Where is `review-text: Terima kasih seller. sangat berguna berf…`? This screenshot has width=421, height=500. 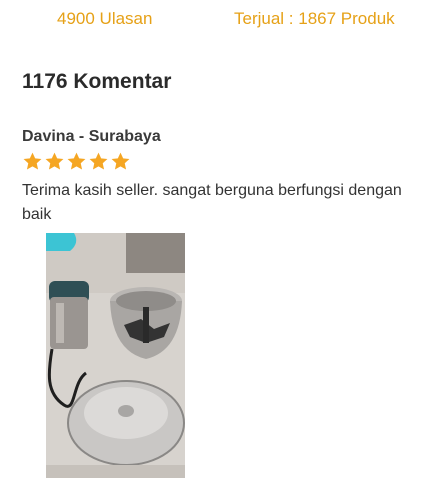 review-text: Terima kasih seller. sangat berguna berf… is located at coordinates (212, 202).